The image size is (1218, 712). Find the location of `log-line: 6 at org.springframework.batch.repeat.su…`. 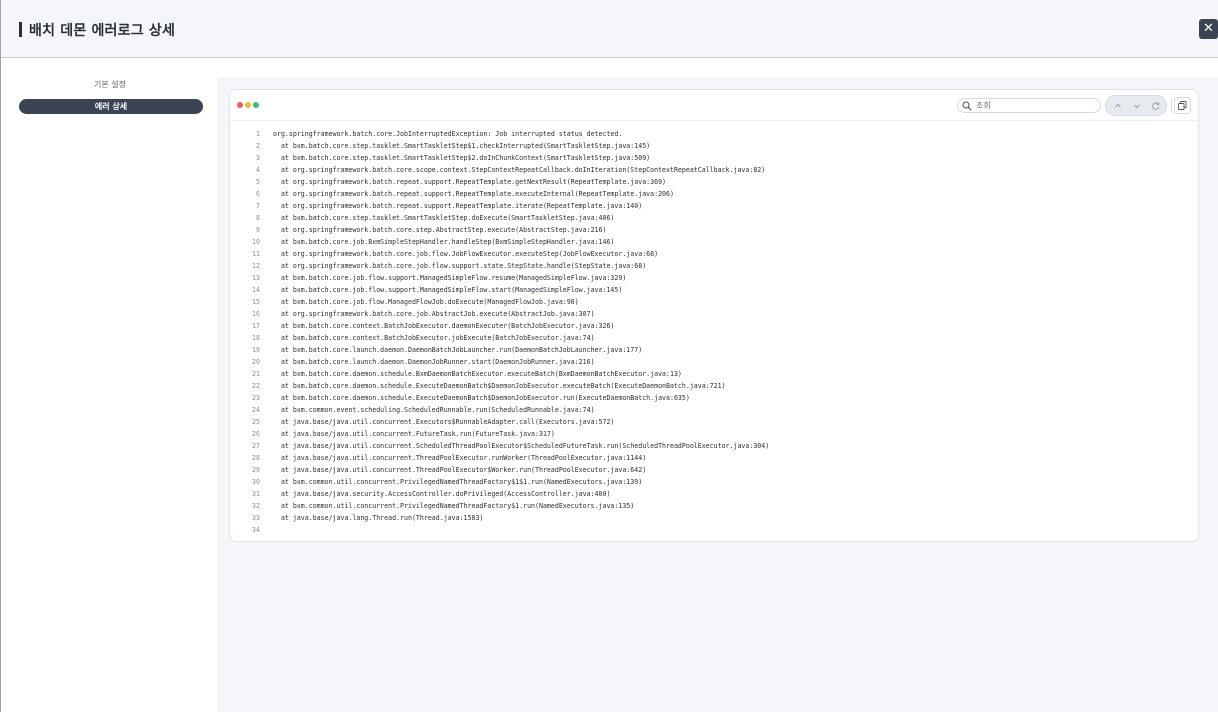

log-line: 6 at org.springframework.batch.repeat.su… is located at coordinates (714, 194).